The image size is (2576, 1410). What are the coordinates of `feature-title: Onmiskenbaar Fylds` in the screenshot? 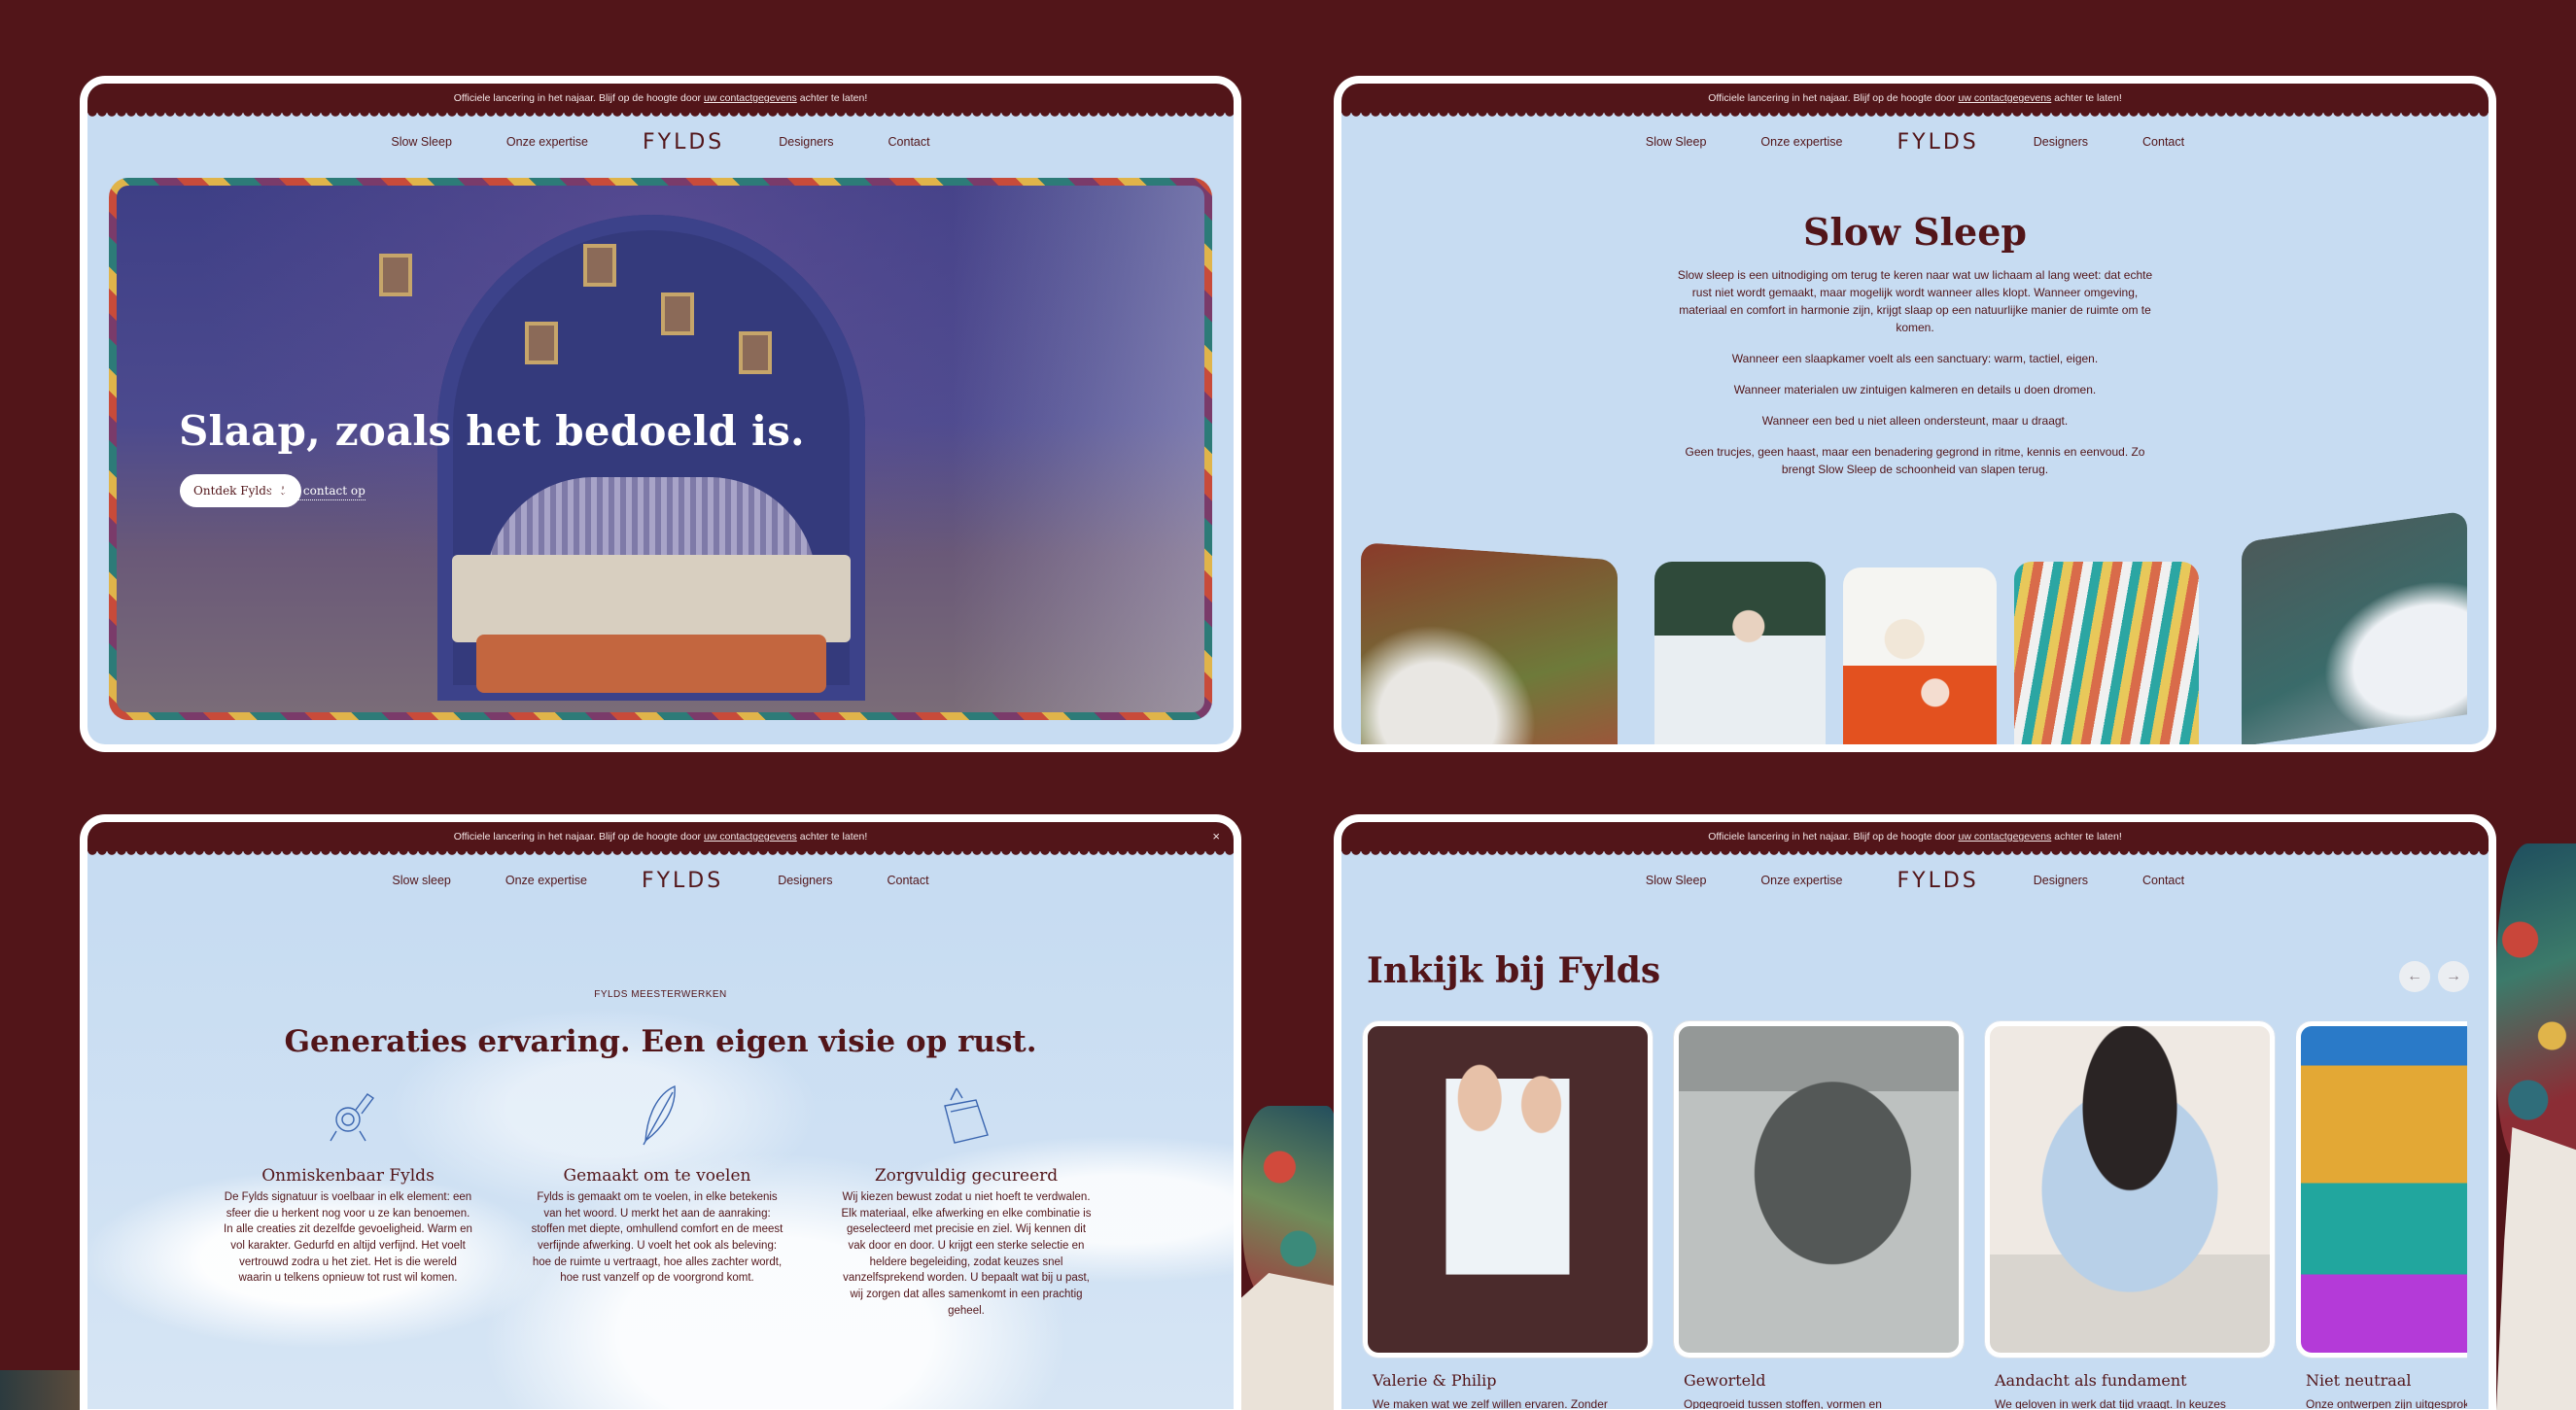 It's located at (348, 1176).